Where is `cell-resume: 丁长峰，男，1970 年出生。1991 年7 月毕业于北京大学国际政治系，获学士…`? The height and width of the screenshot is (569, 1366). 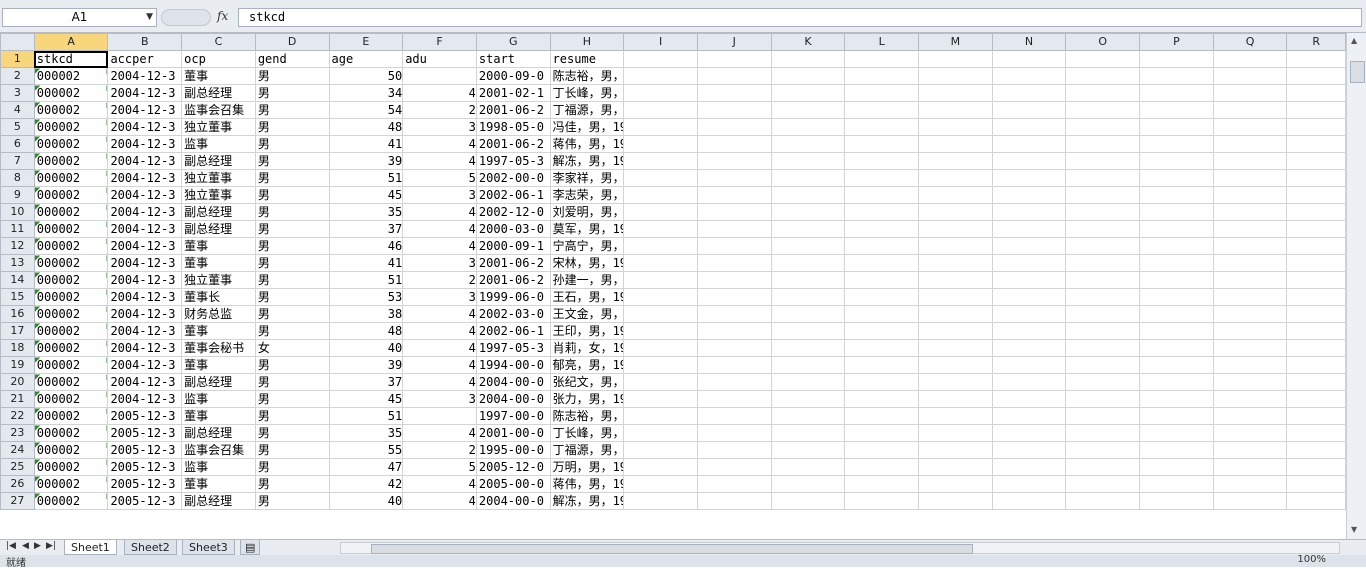 cell-resume: 丁长峰，男，1970 年出生。1991 年7 月毕业于北京大学国际政治系，获学士… is located at coordinates (587, 93).